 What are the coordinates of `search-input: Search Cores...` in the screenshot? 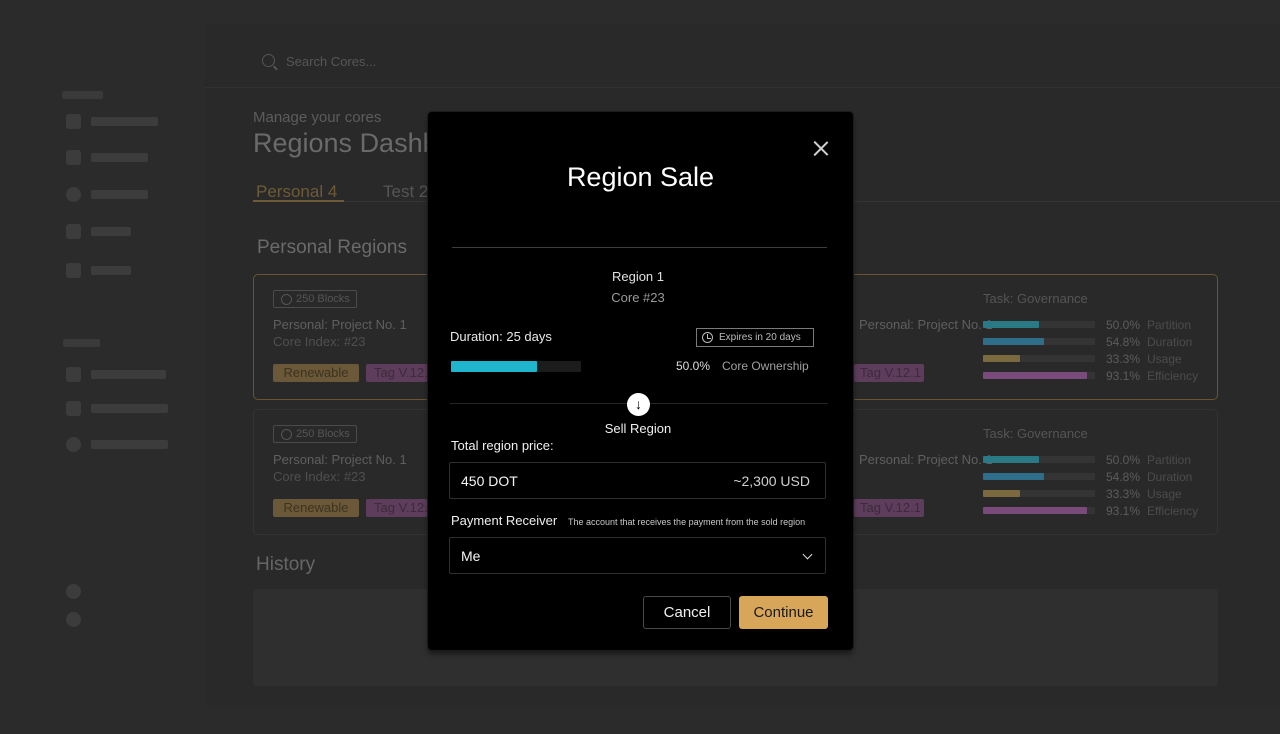 It's located at (331, 61).